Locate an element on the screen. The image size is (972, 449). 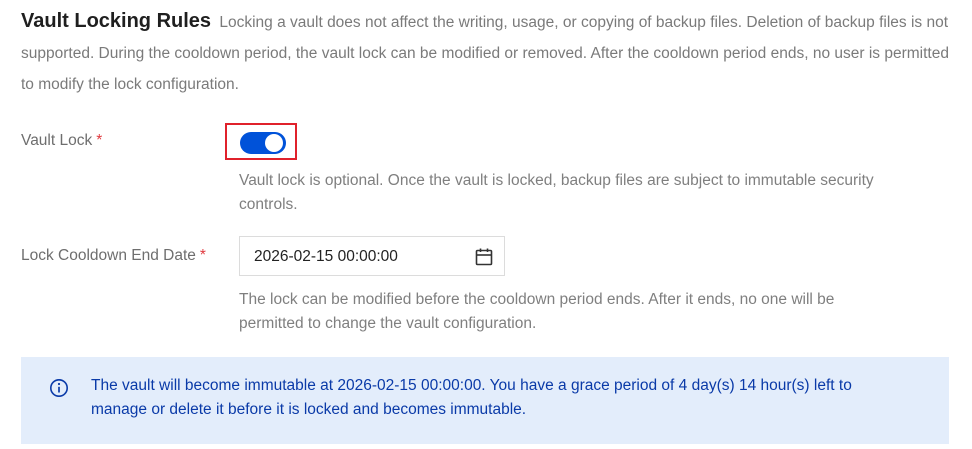
toggle-highlight-frame is located at coordinates (261, 141).